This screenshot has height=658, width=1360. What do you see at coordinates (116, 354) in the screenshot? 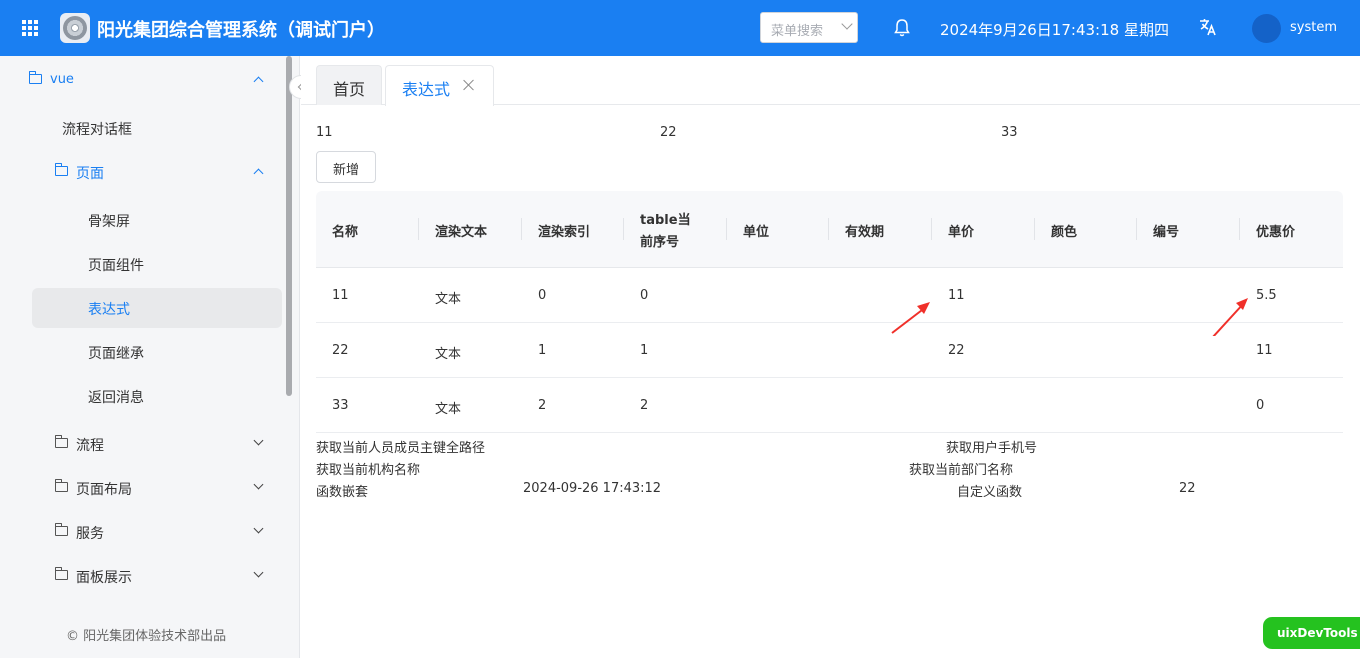
I see `sidebar-item-label: 页面继承` at bounding box center [116, 354].